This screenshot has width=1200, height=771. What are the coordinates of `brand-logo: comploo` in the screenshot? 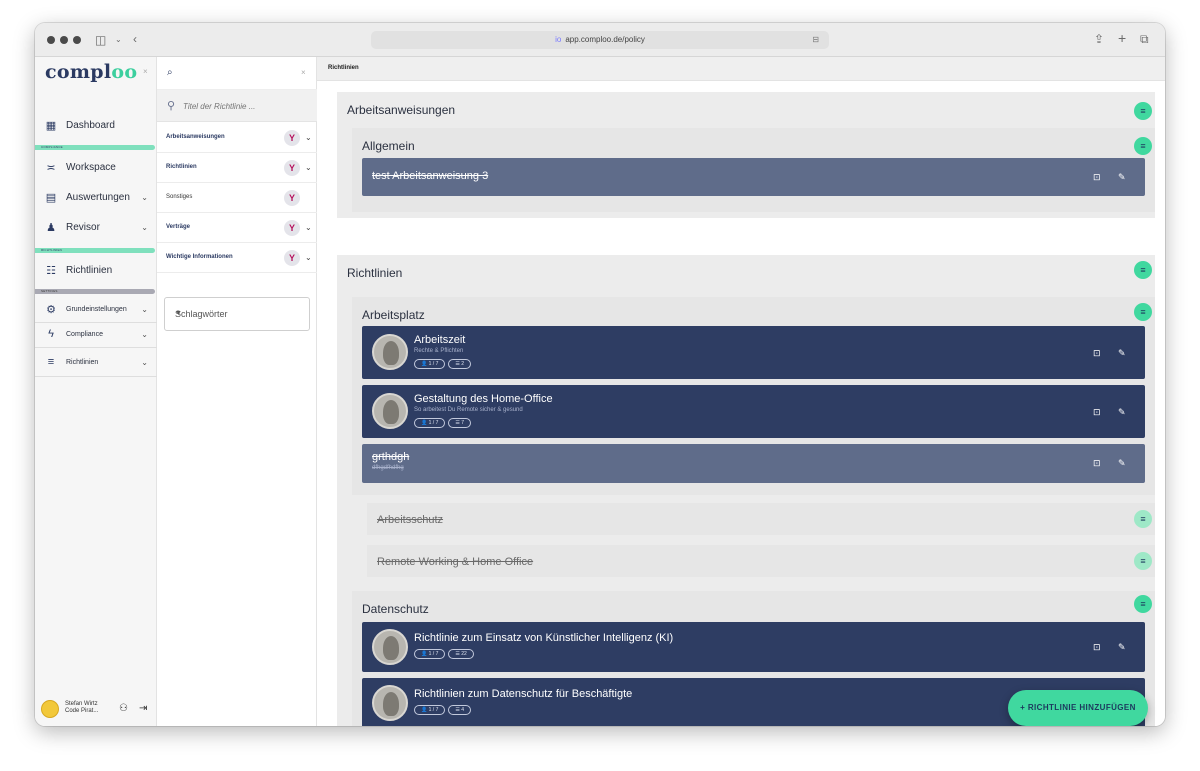 It's located at (91, 72).